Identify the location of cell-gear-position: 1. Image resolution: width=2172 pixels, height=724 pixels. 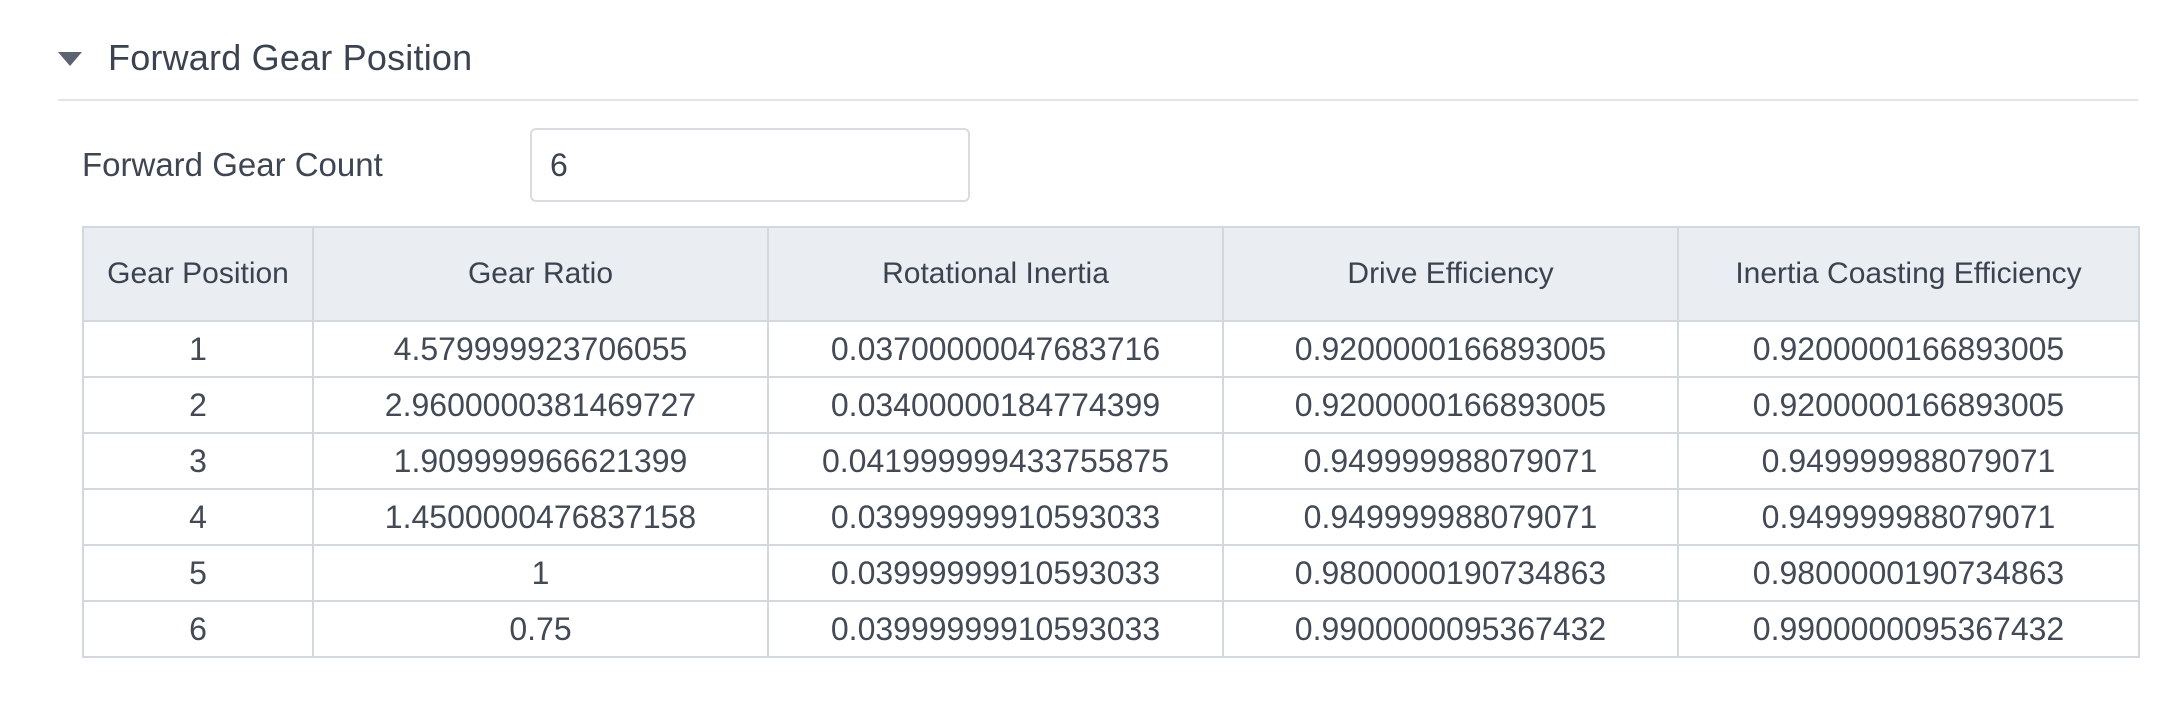
(198, 349).